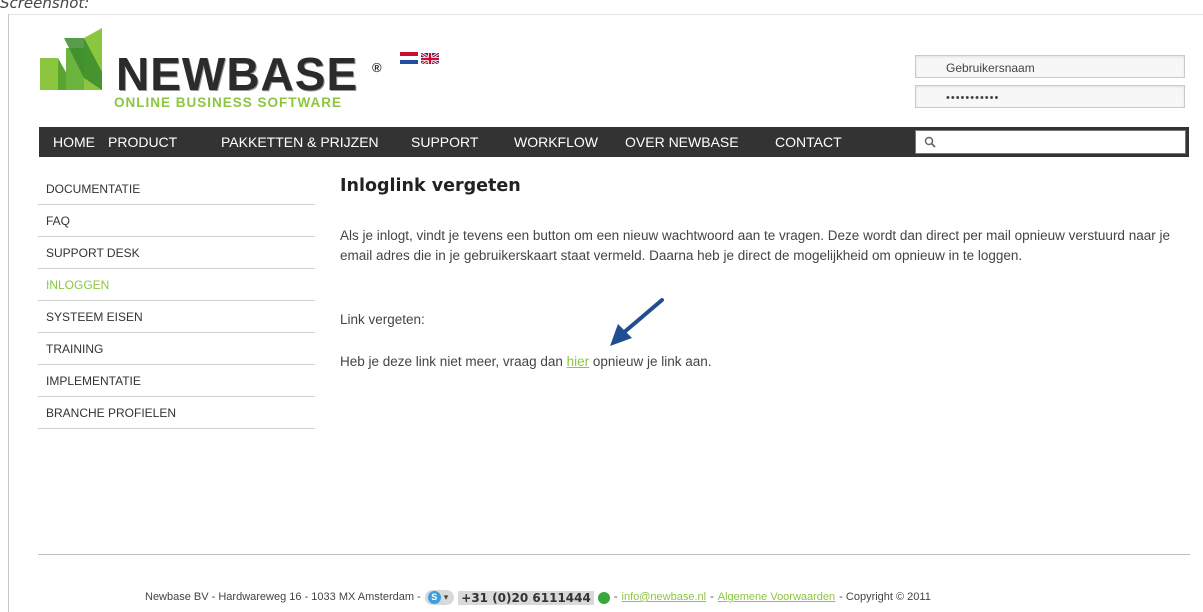 This screenshot has width=1203, height=612. I want to click on footer-email-link: info@newbase.nl, so click(664, 597).